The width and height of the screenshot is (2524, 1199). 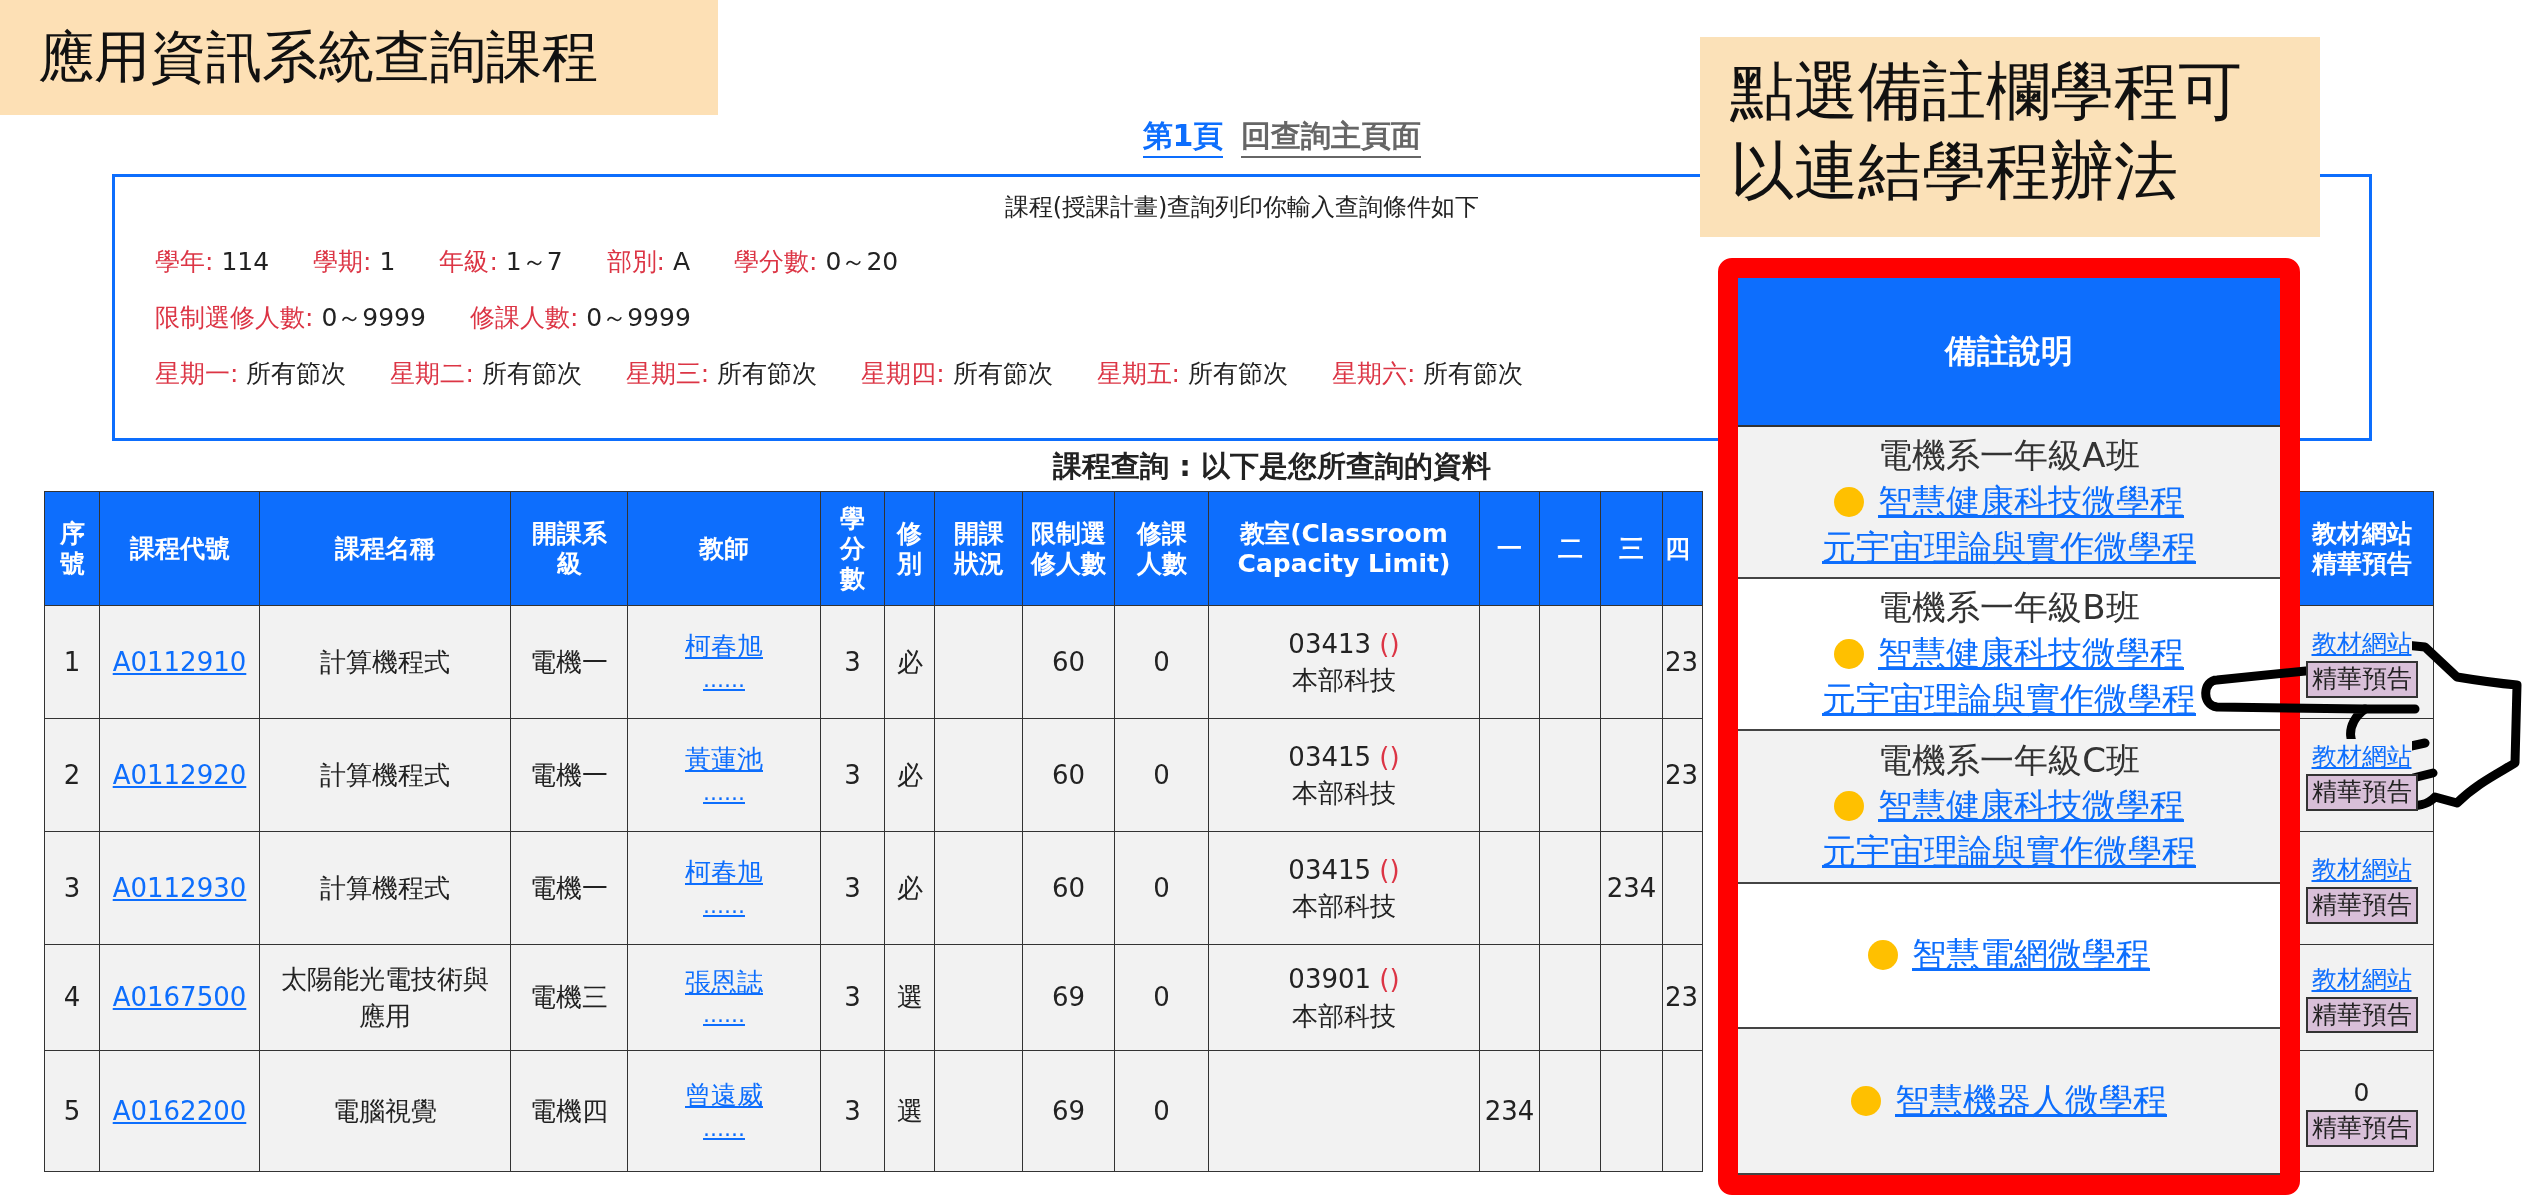 What do you see at coordinates (197, 373) in the screenshot?
I see `criteria-label: 星期一:` at bounding box center [197, 373].